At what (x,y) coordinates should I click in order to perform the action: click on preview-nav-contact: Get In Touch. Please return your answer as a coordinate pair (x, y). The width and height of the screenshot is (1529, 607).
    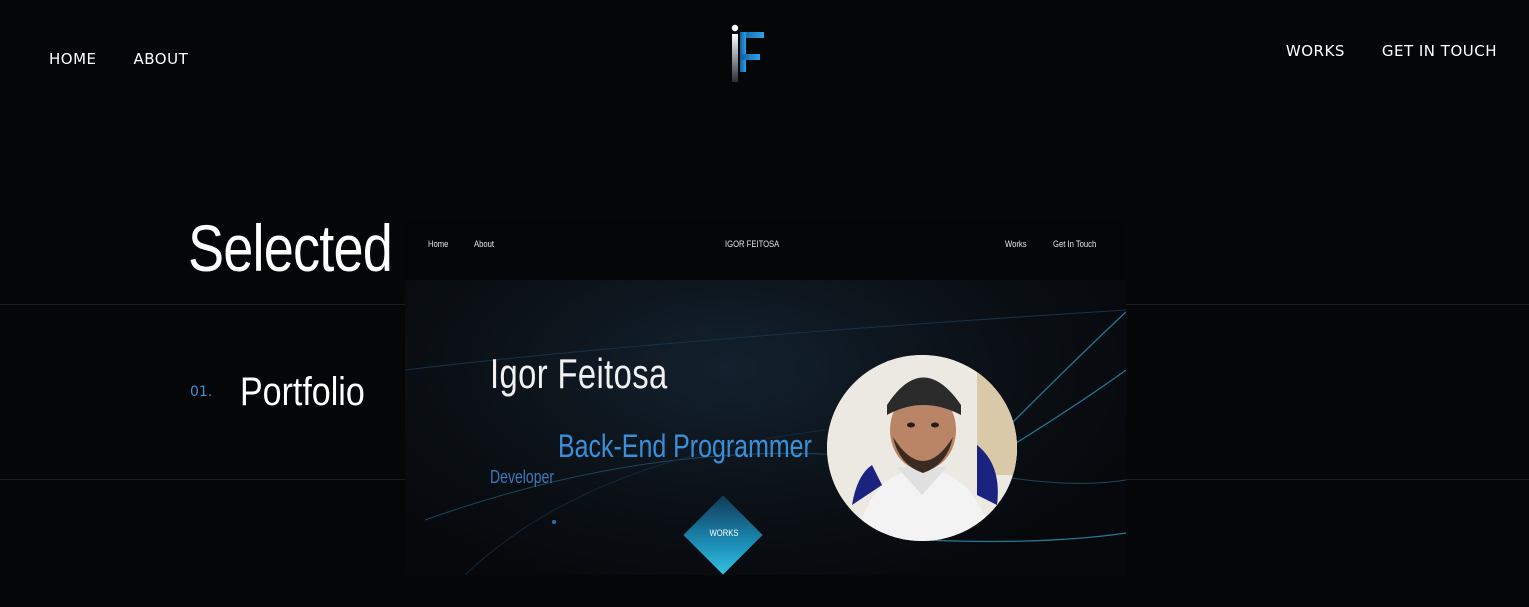
    Looking at the image, I should click on (1075, 244).